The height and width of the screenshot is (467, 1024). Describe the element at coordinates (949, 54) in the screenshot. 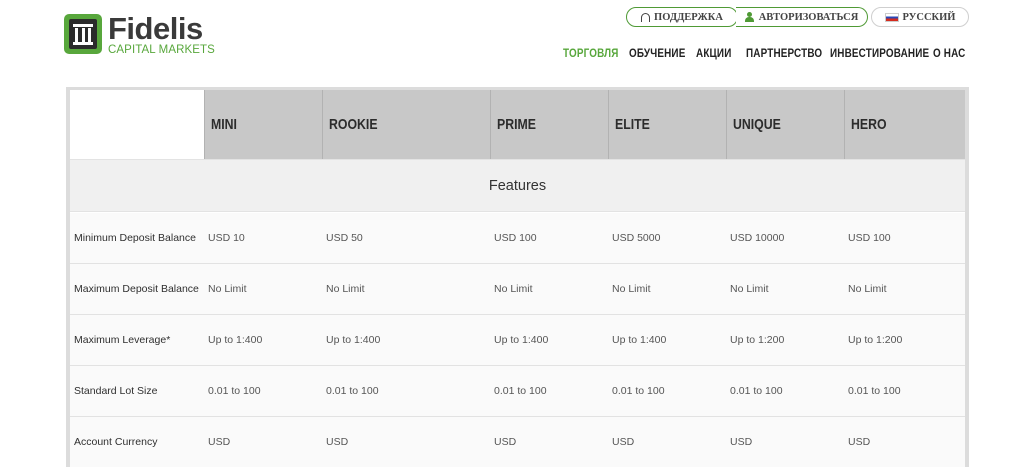

I see `nav-item-about: О НАС` at that location.